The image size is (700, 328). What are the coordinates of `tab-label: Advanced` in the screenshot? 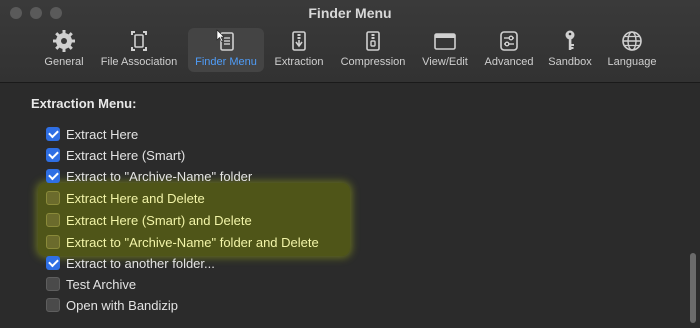 It's located at (509, 62).